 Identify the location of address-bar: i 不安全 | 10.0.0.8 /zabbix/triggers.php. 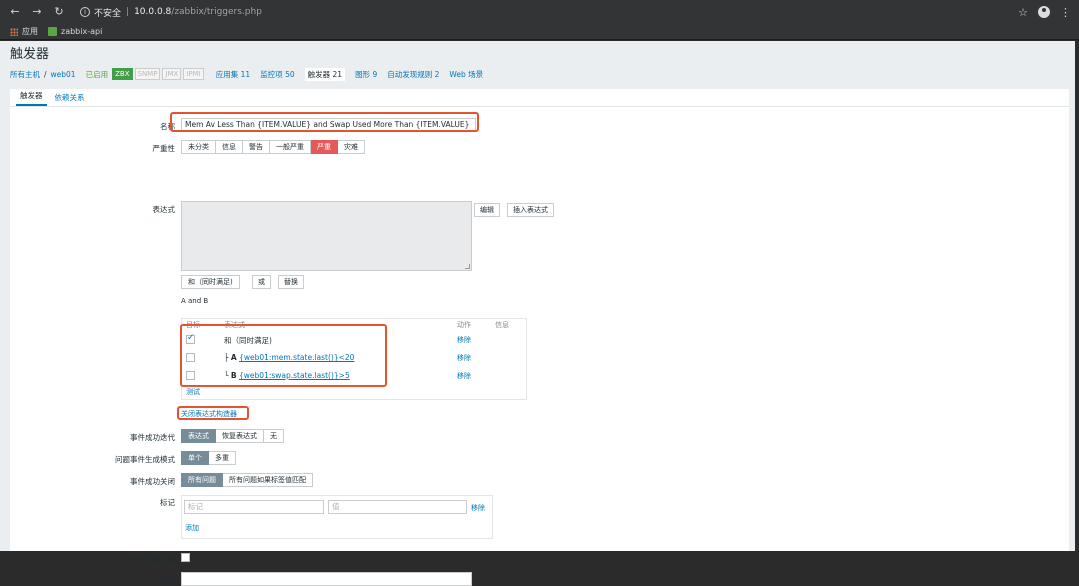
(171, 12).